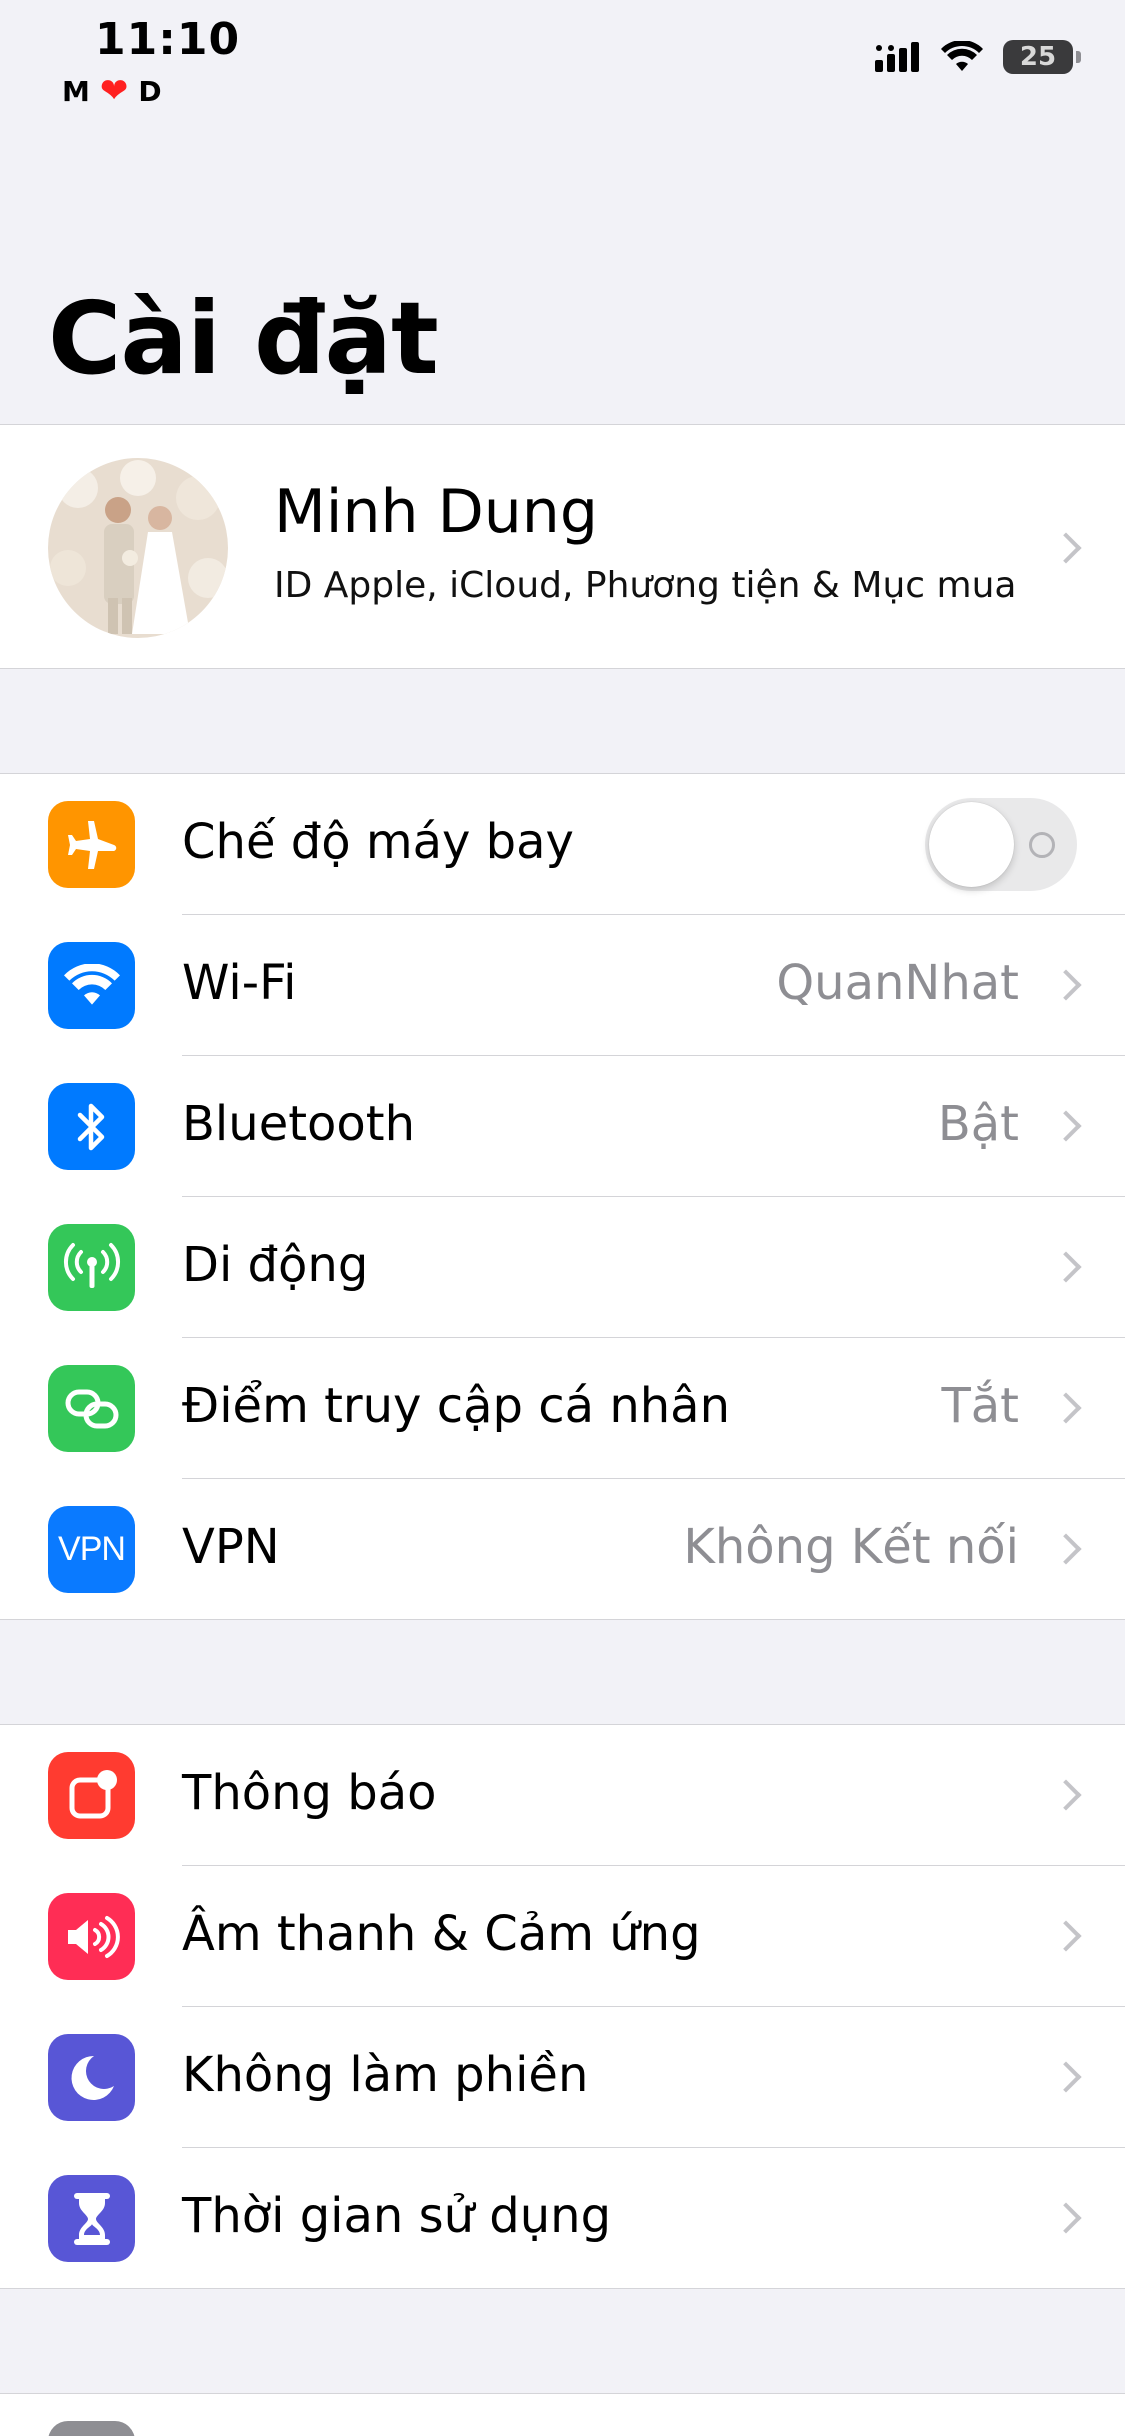 The width and height of the screenshot is (1125, 2436). I want to click on row-label: Wi-Fi, so click(239, 983).